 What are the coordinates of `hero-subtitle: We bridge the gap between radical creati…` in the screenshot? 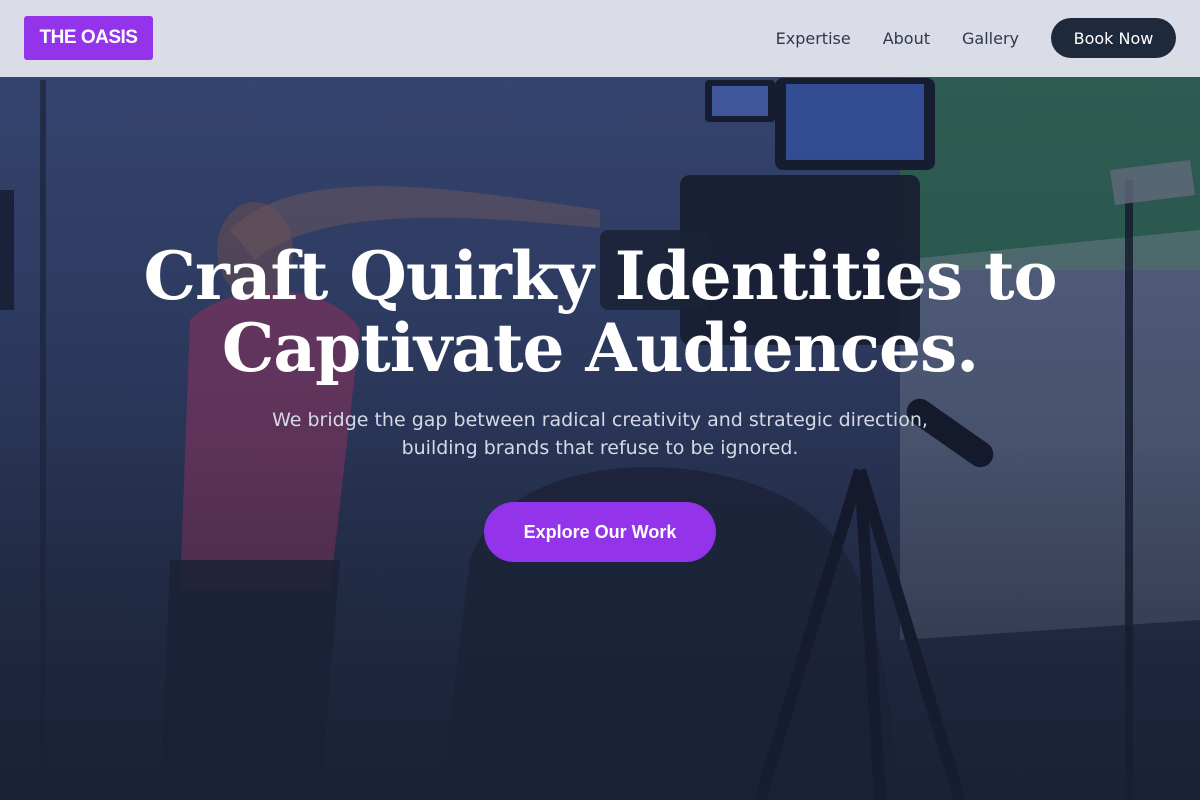 It's located at (600, 434).